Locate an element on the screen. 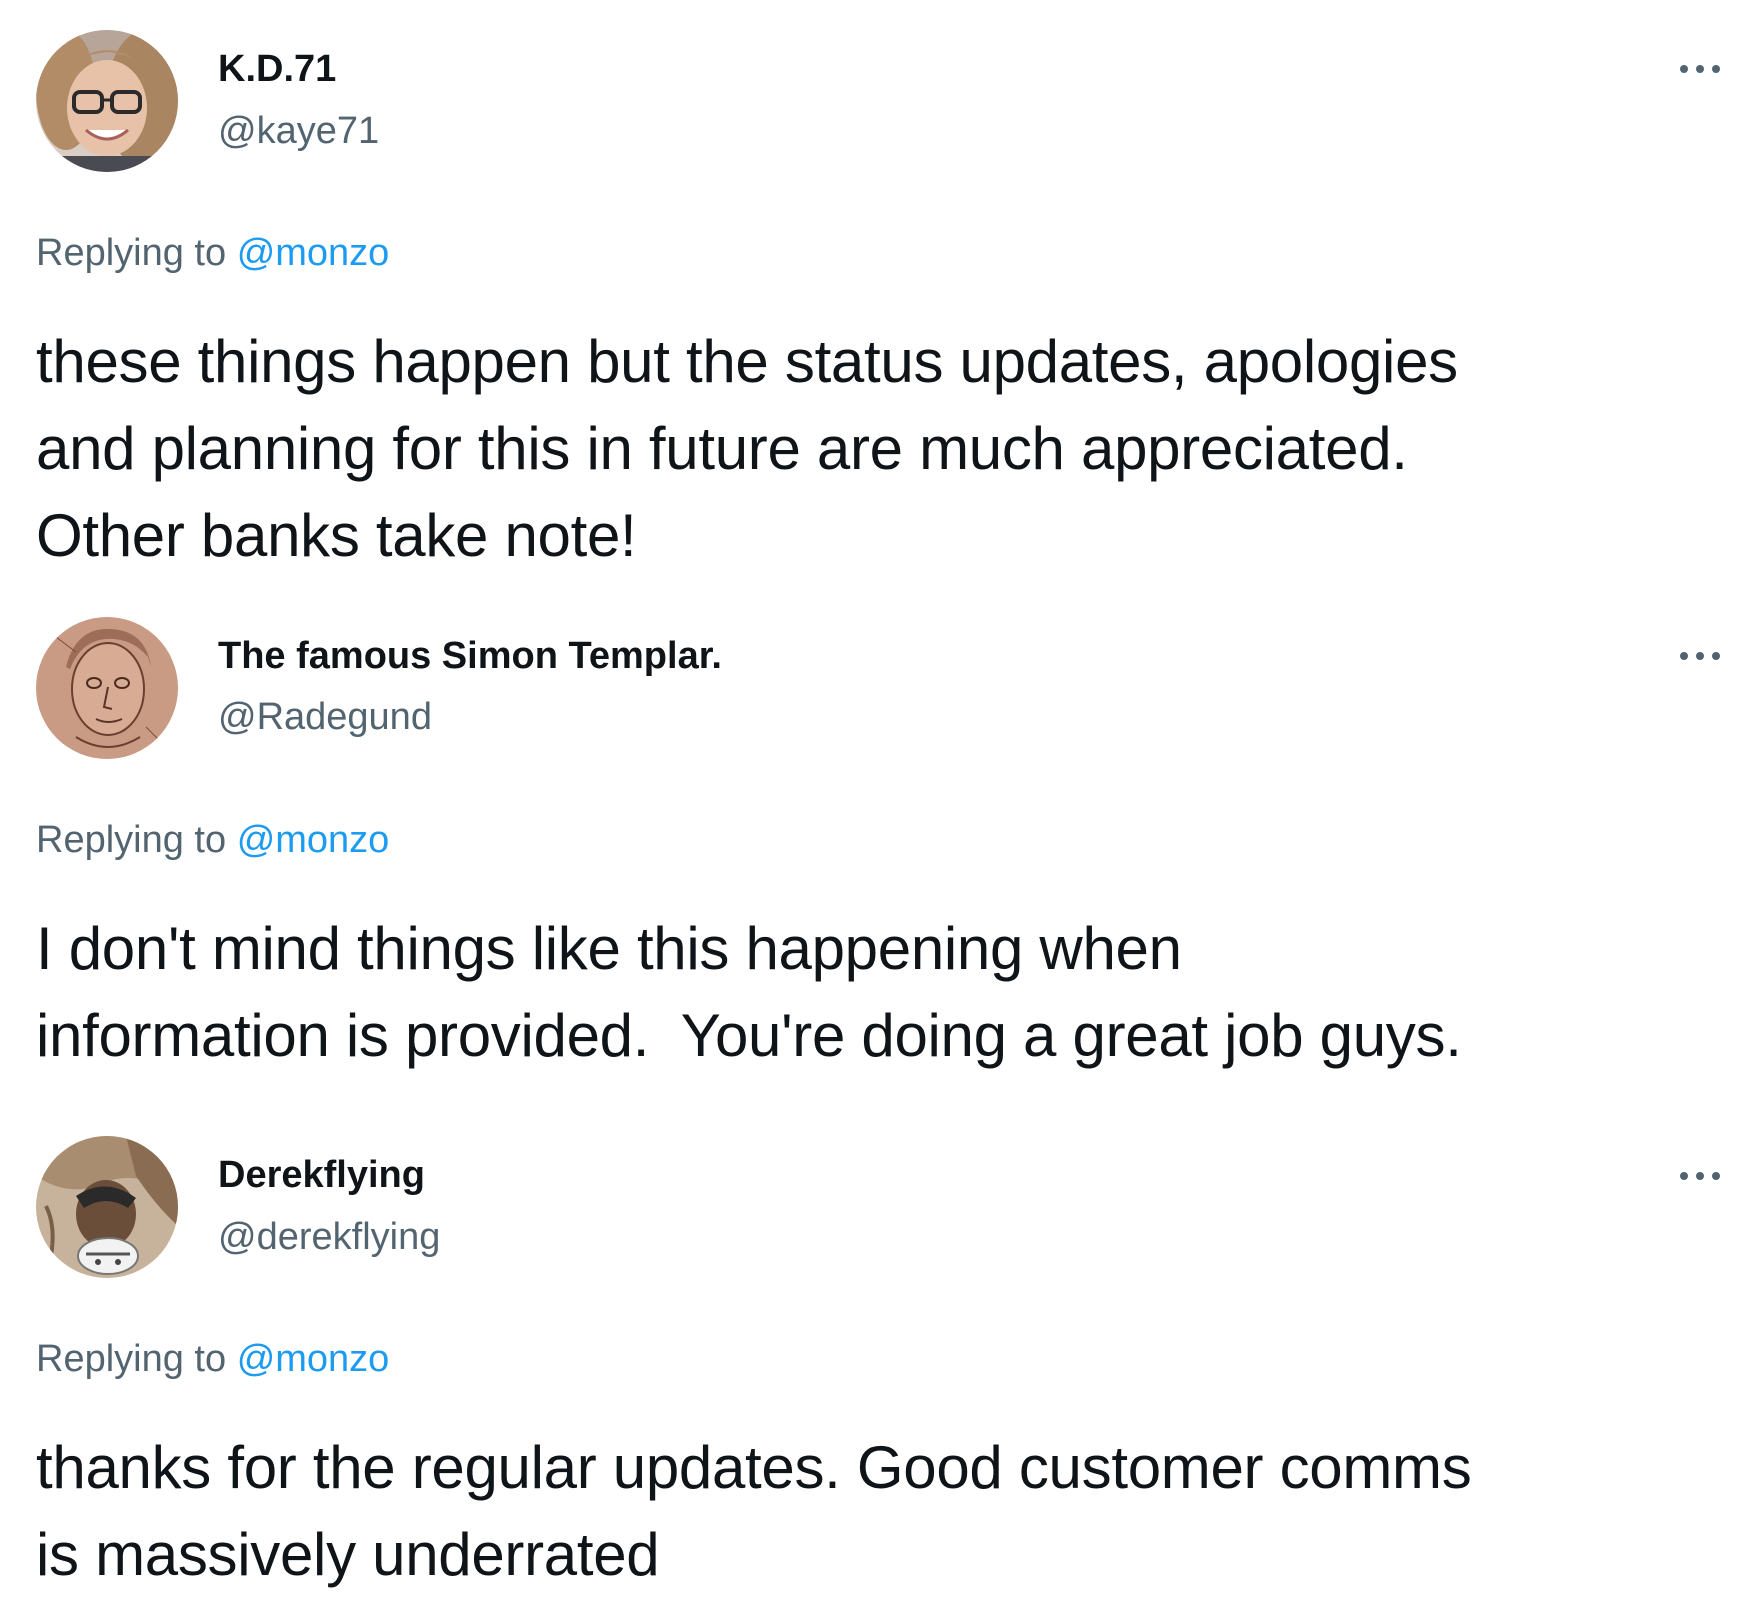  user-handle: @Radegund is located at coordinates (325, 717).